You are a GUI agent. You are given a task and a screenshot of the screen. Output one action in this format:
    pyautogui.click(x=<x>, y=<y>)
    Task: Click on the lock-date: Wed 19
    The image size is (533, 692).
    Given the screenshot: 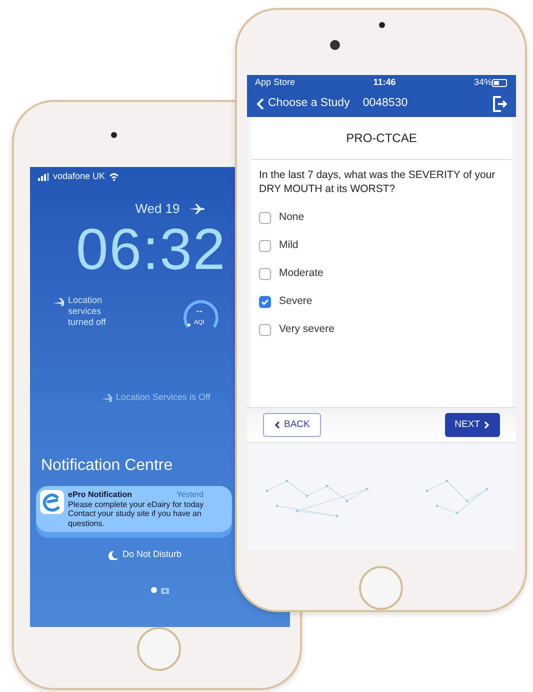 What is the action you would take?
    pyautogui.click(x=157, y=209)
    